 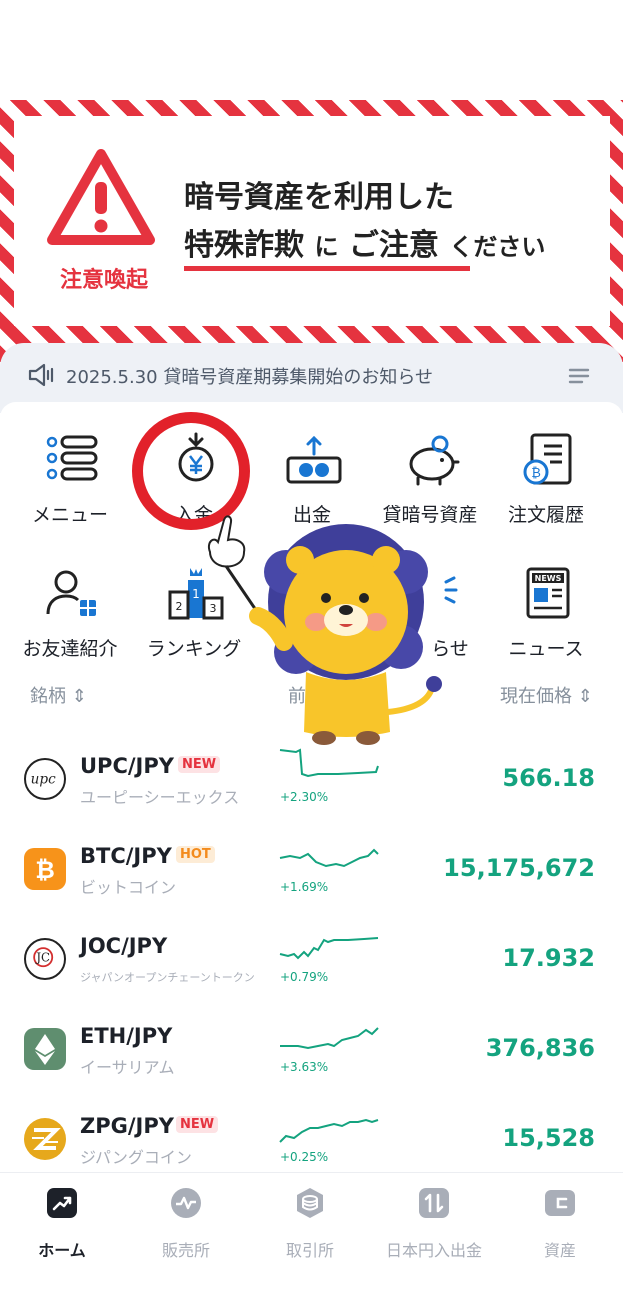 I want to click on menu-item-label: お友達紹介, so click(x=70, y=649).